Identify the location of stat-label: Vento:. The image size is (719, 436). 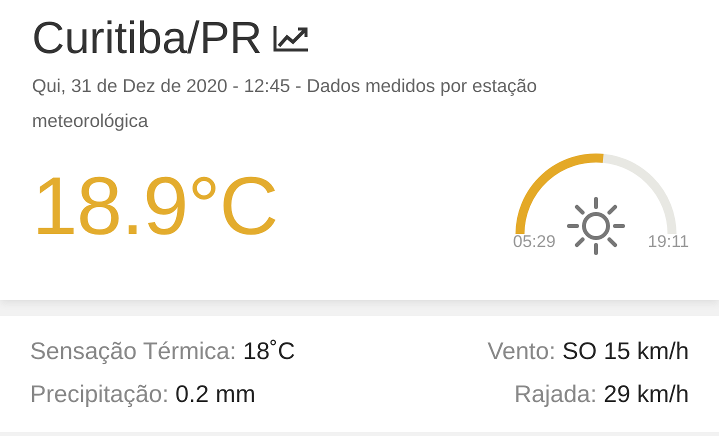
(522, 351).